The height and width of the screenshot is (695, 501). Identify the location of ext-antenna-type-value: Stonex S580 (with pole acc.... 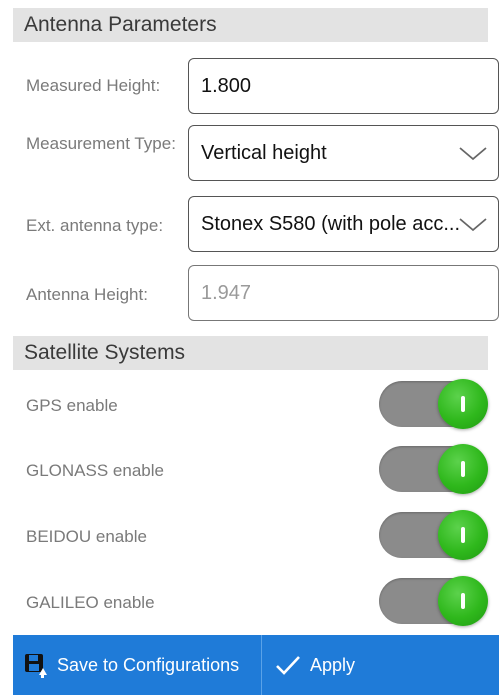
(331, 223).